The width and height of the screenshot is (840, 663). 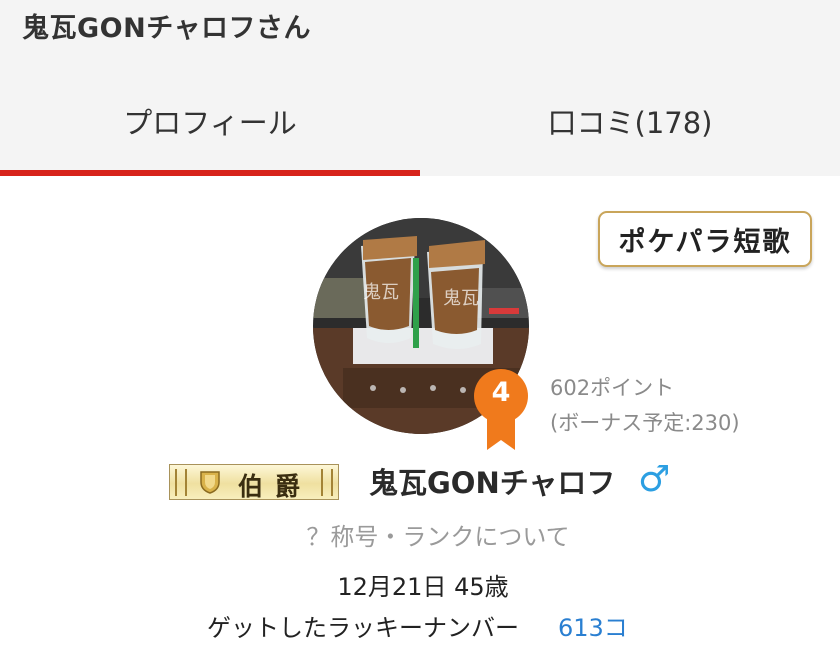 What do you see at coordinates (593, 625) in the screenshot?
I see `lucky-number-link: 613コ` at bounding box center [593, 625].